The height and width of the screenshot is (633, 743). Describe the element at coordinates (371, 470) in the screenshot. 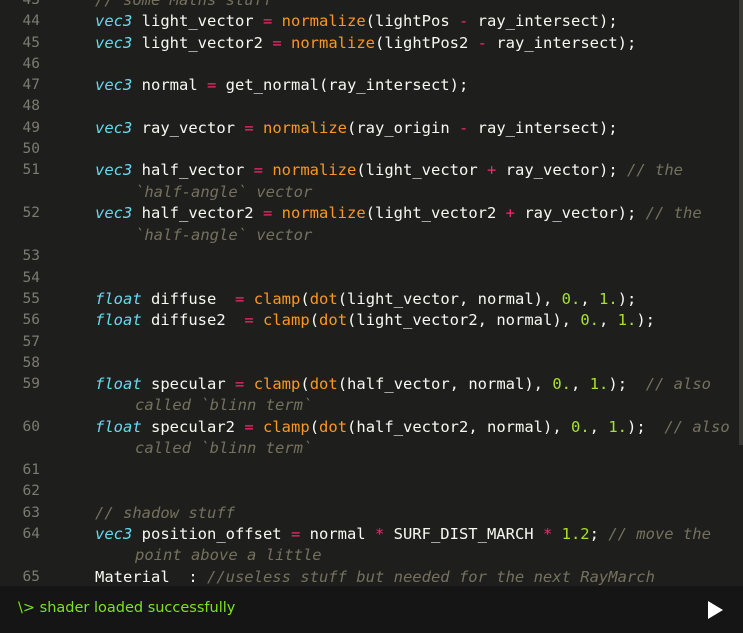

I see `code-line: 61` at that location.